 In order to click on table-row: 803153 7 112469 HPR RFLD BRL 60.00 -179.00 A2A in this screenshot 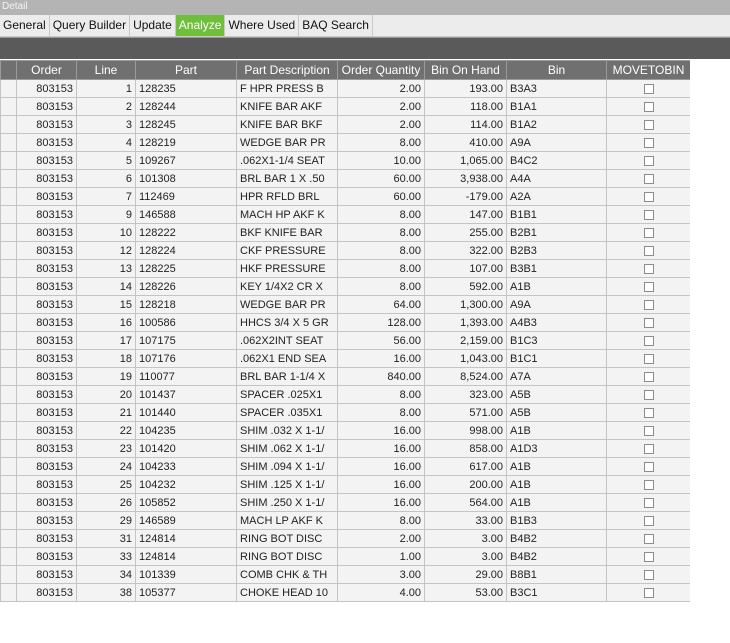, I will do `click(345, 196)`.